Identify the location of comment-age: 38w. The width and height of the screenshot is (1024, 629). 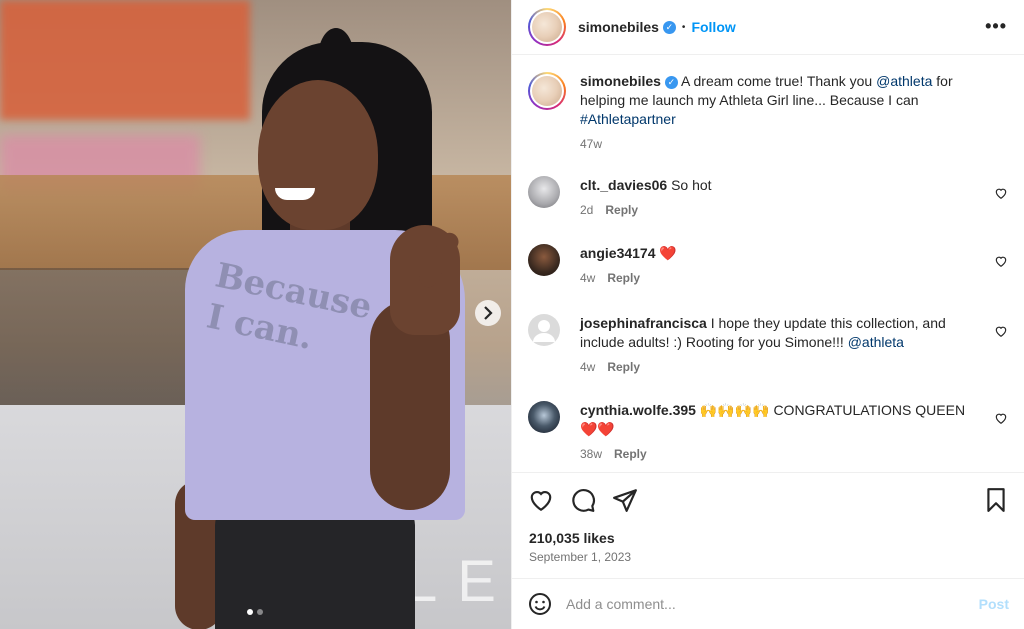
(591, 454).